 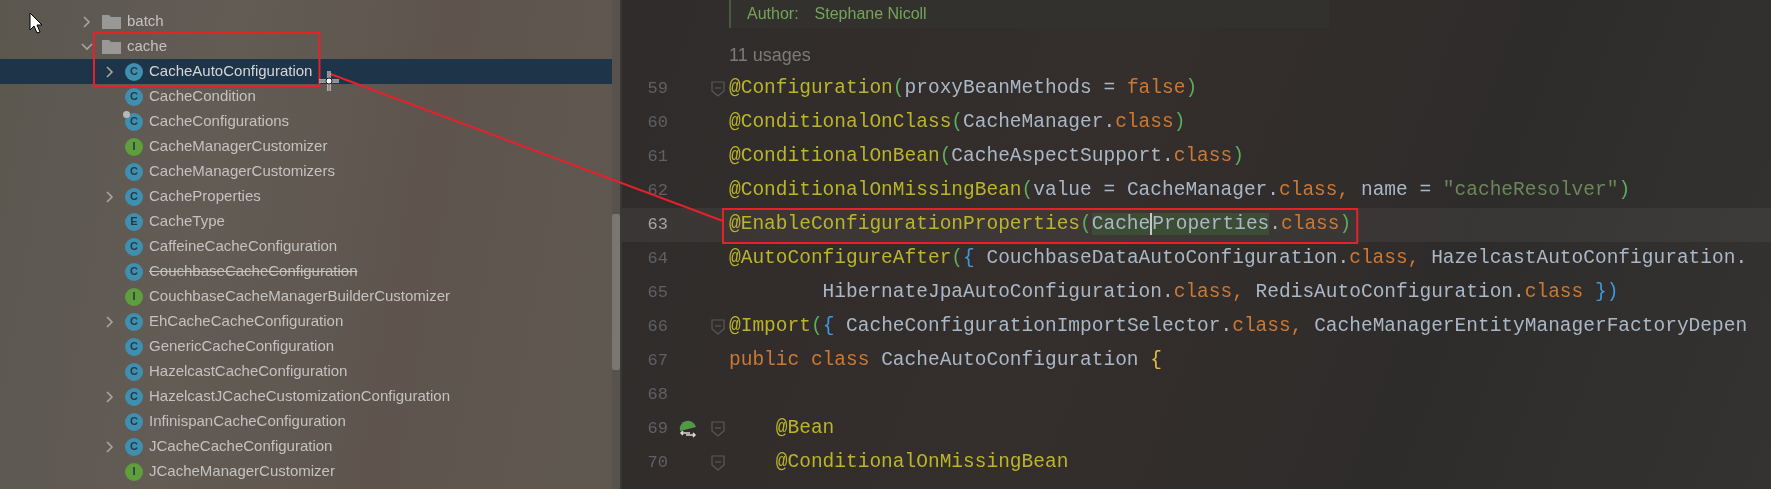 I want to click on usages-hint: 11 usages, so click(x=770, y=55).